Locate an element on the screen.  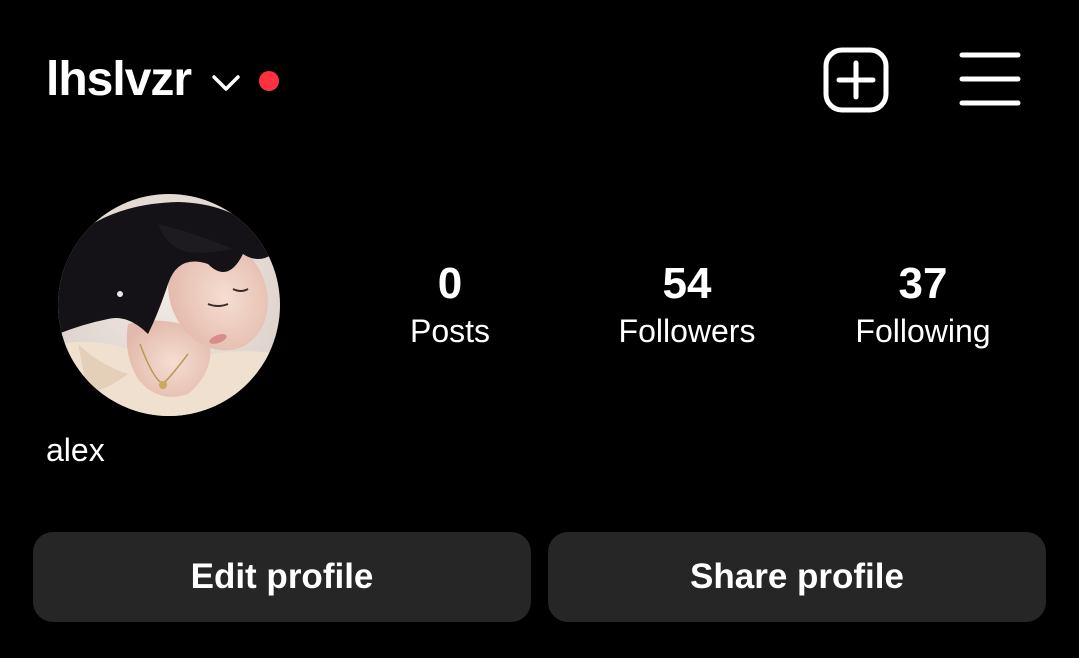
avatar is located at coordinates (169, 305).